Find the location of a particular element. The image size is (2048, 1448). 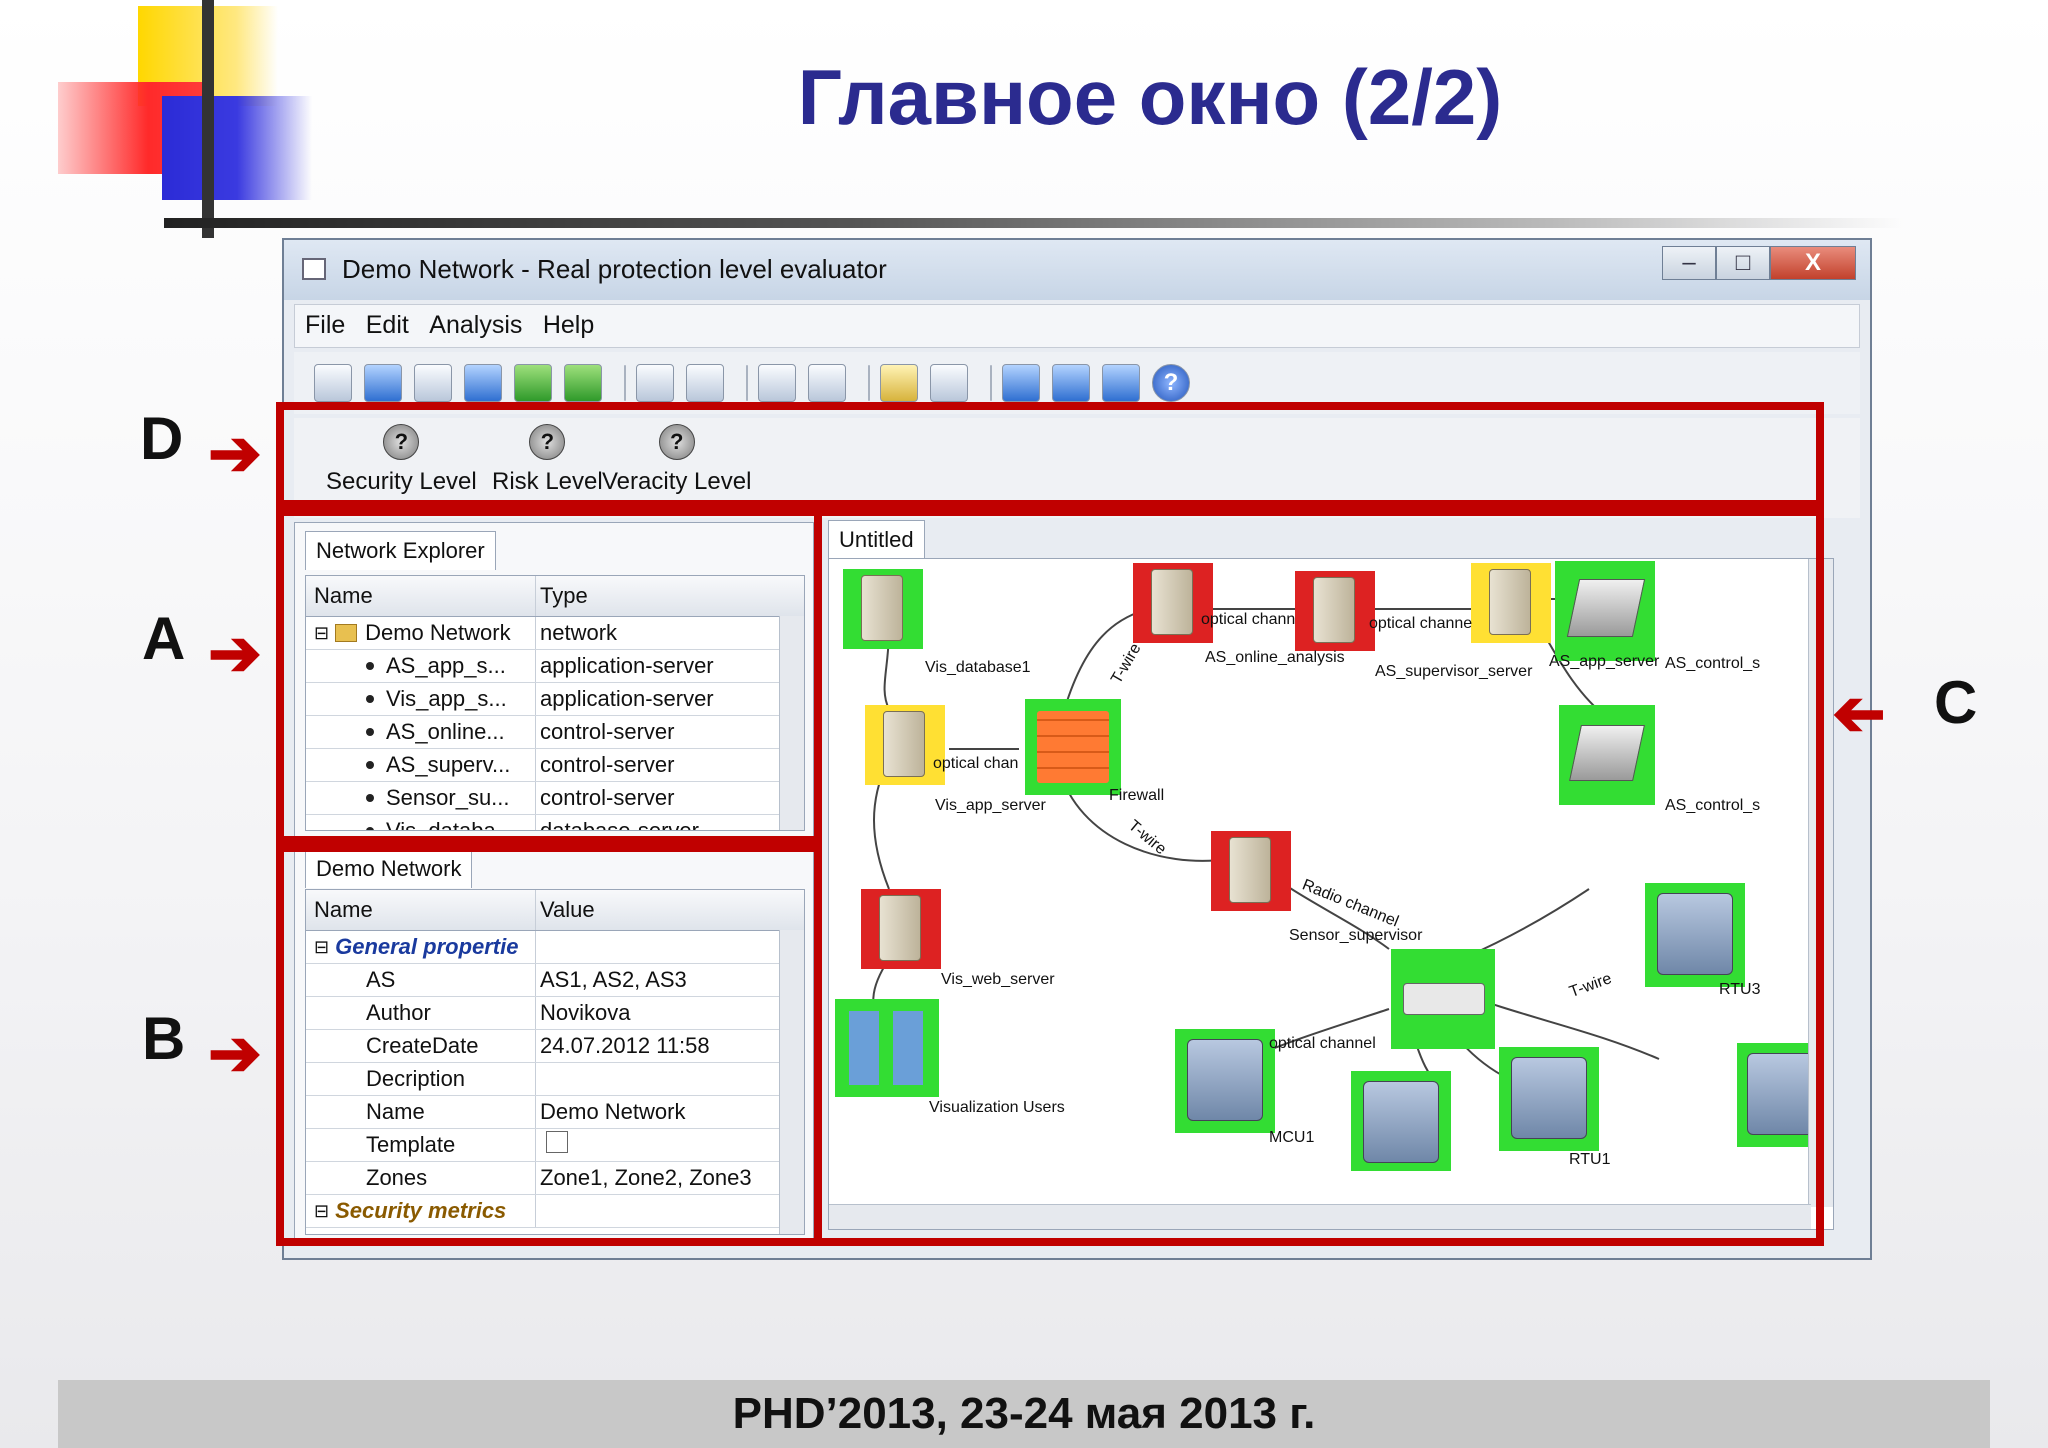

annotation-box-b is located at coordinates (549, 1045).